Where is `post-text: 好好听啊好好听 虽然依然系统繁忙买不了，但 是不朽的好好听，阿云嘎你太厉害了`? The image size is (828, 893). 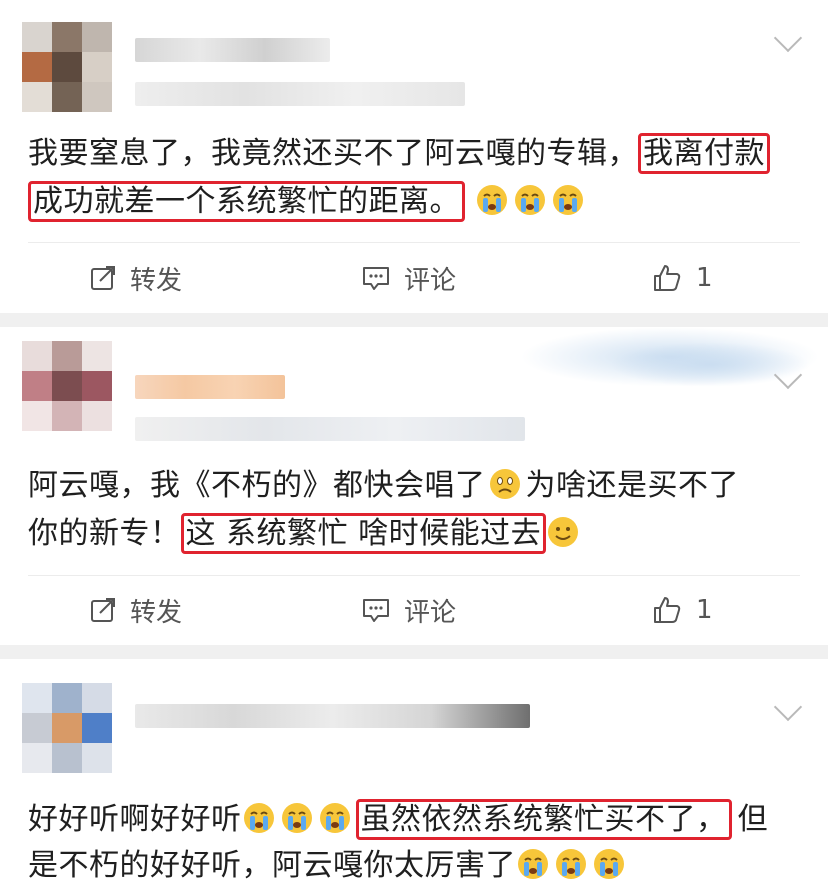 post-text: 好好听啊好好听 虽然依然系统繁忙买不了，但 是不朽的好好听，阿云嘎你太厉害了 is located at coordinates (417, 843).